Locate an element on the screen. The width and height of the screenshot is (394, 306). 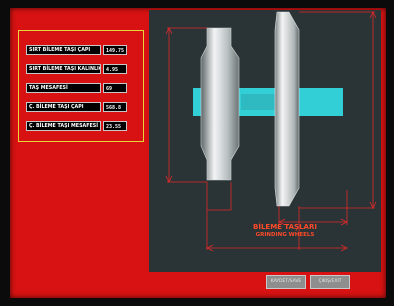
param-value-field: 568.8 is located at coordinates (115, 107).